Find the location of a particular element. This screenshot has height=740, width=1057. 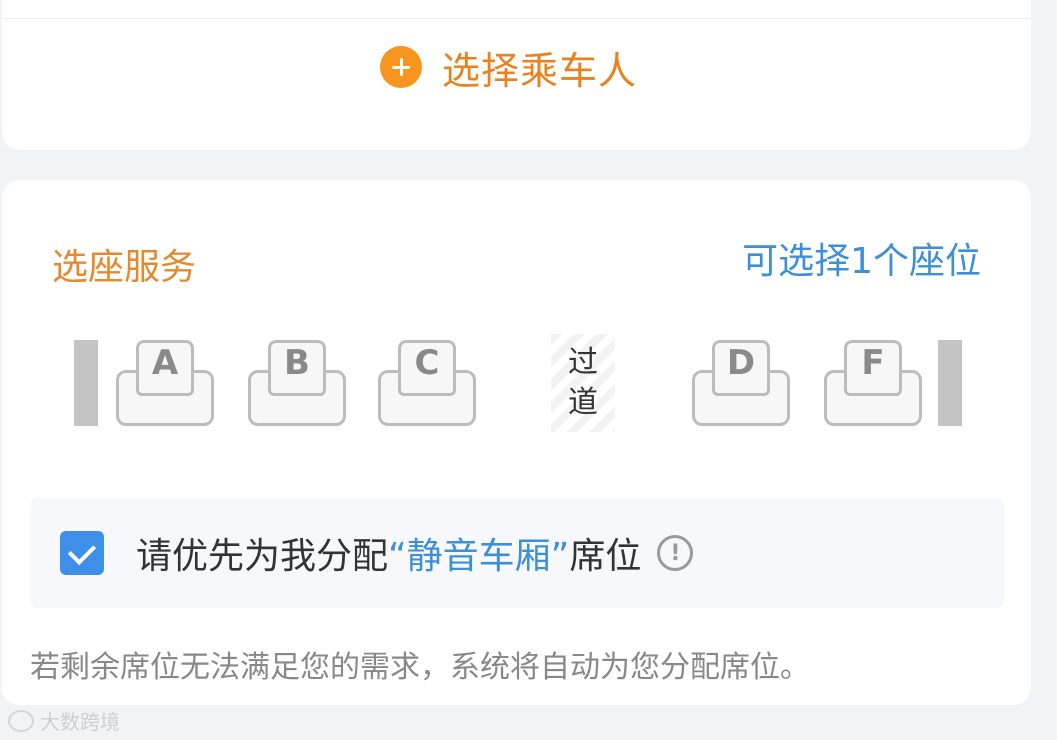

seat-b: B is located at coordinates (297, 383).